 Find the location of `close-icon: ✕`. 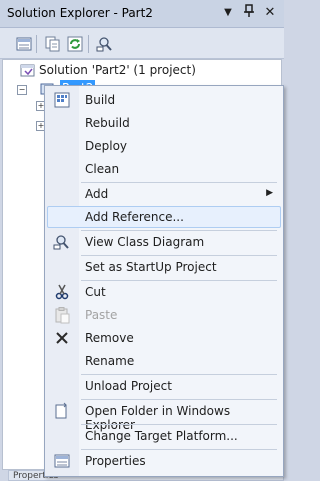

close-icon: ✕ is located at coordinates (270, 13).